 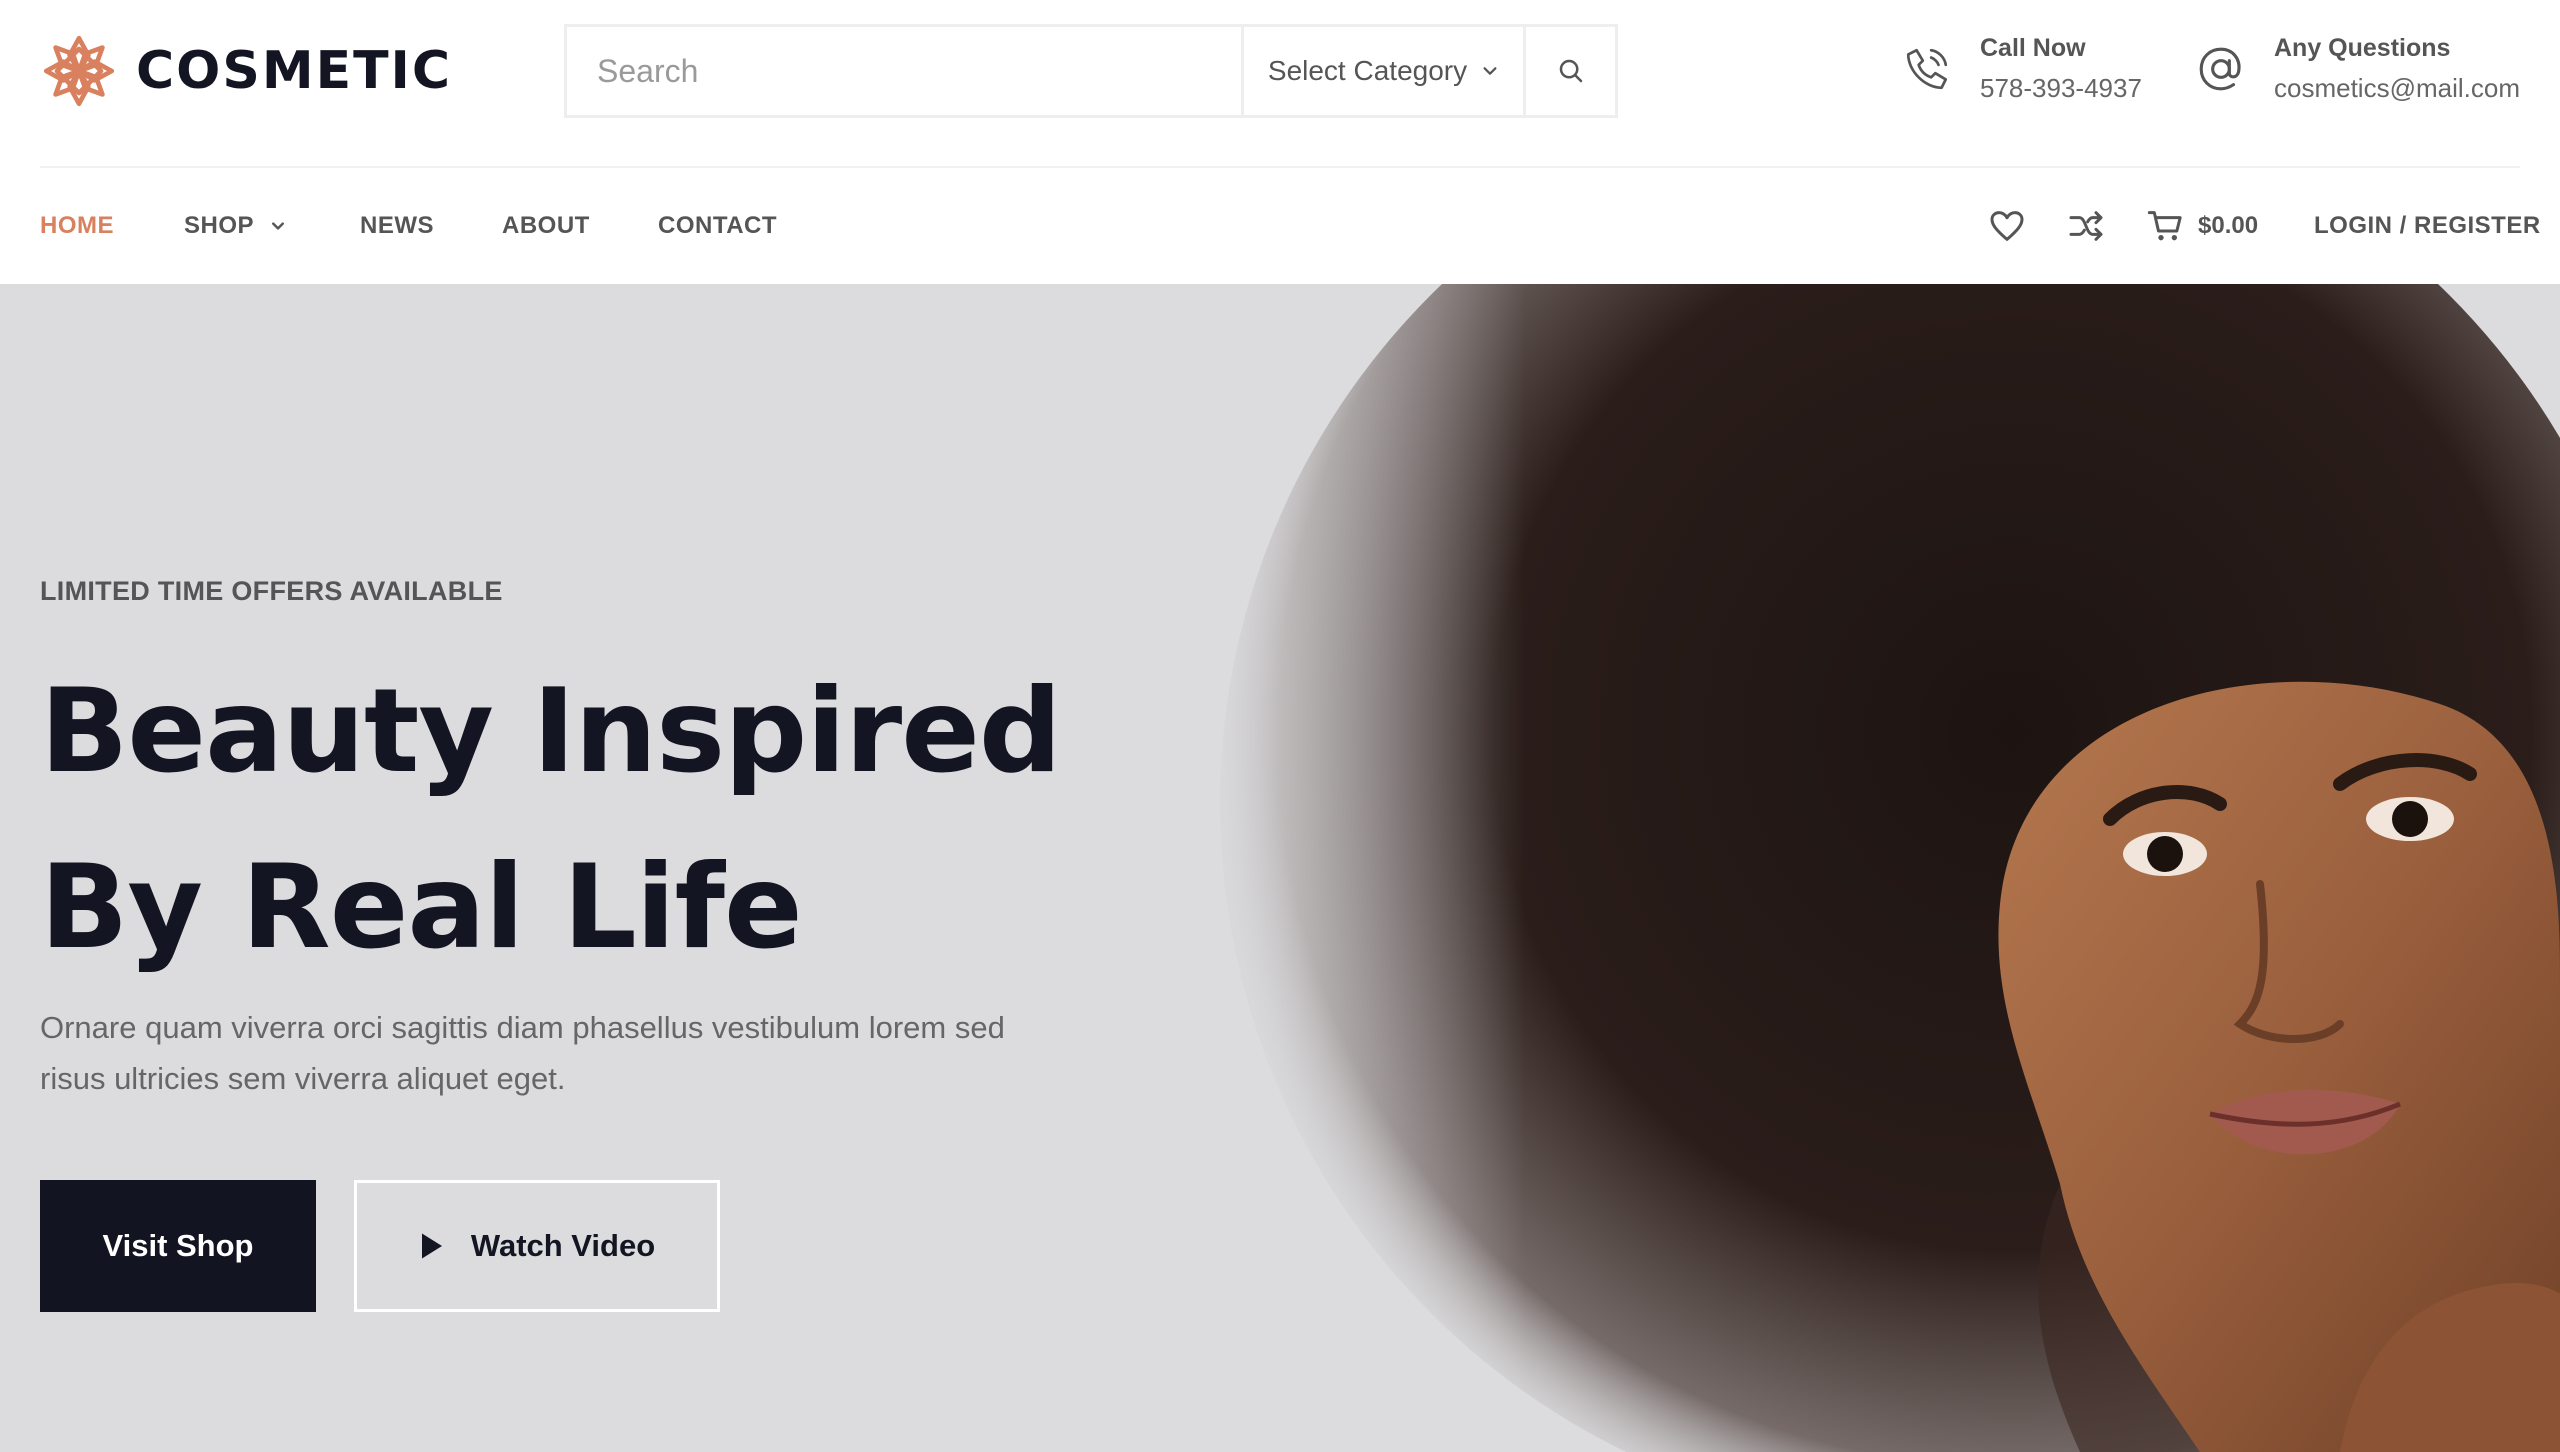 I want to click on nav-item-label: CONTACT, so click(x=718, y=225).